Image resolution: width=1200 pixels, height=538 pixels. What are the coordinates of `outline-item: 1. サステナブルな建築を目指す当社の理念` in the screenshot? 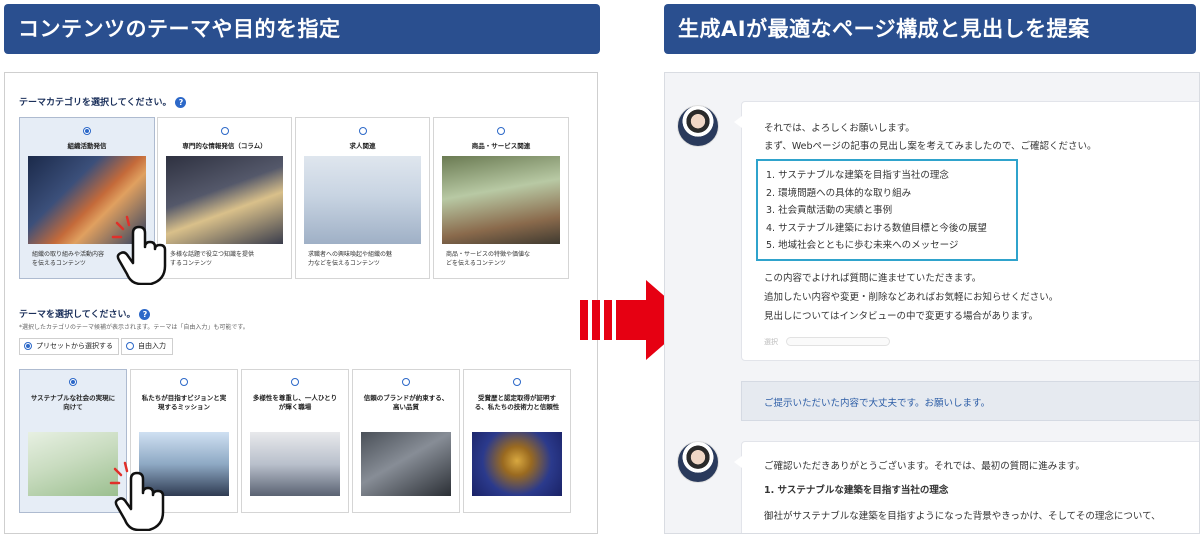 It's located at (857, 175).